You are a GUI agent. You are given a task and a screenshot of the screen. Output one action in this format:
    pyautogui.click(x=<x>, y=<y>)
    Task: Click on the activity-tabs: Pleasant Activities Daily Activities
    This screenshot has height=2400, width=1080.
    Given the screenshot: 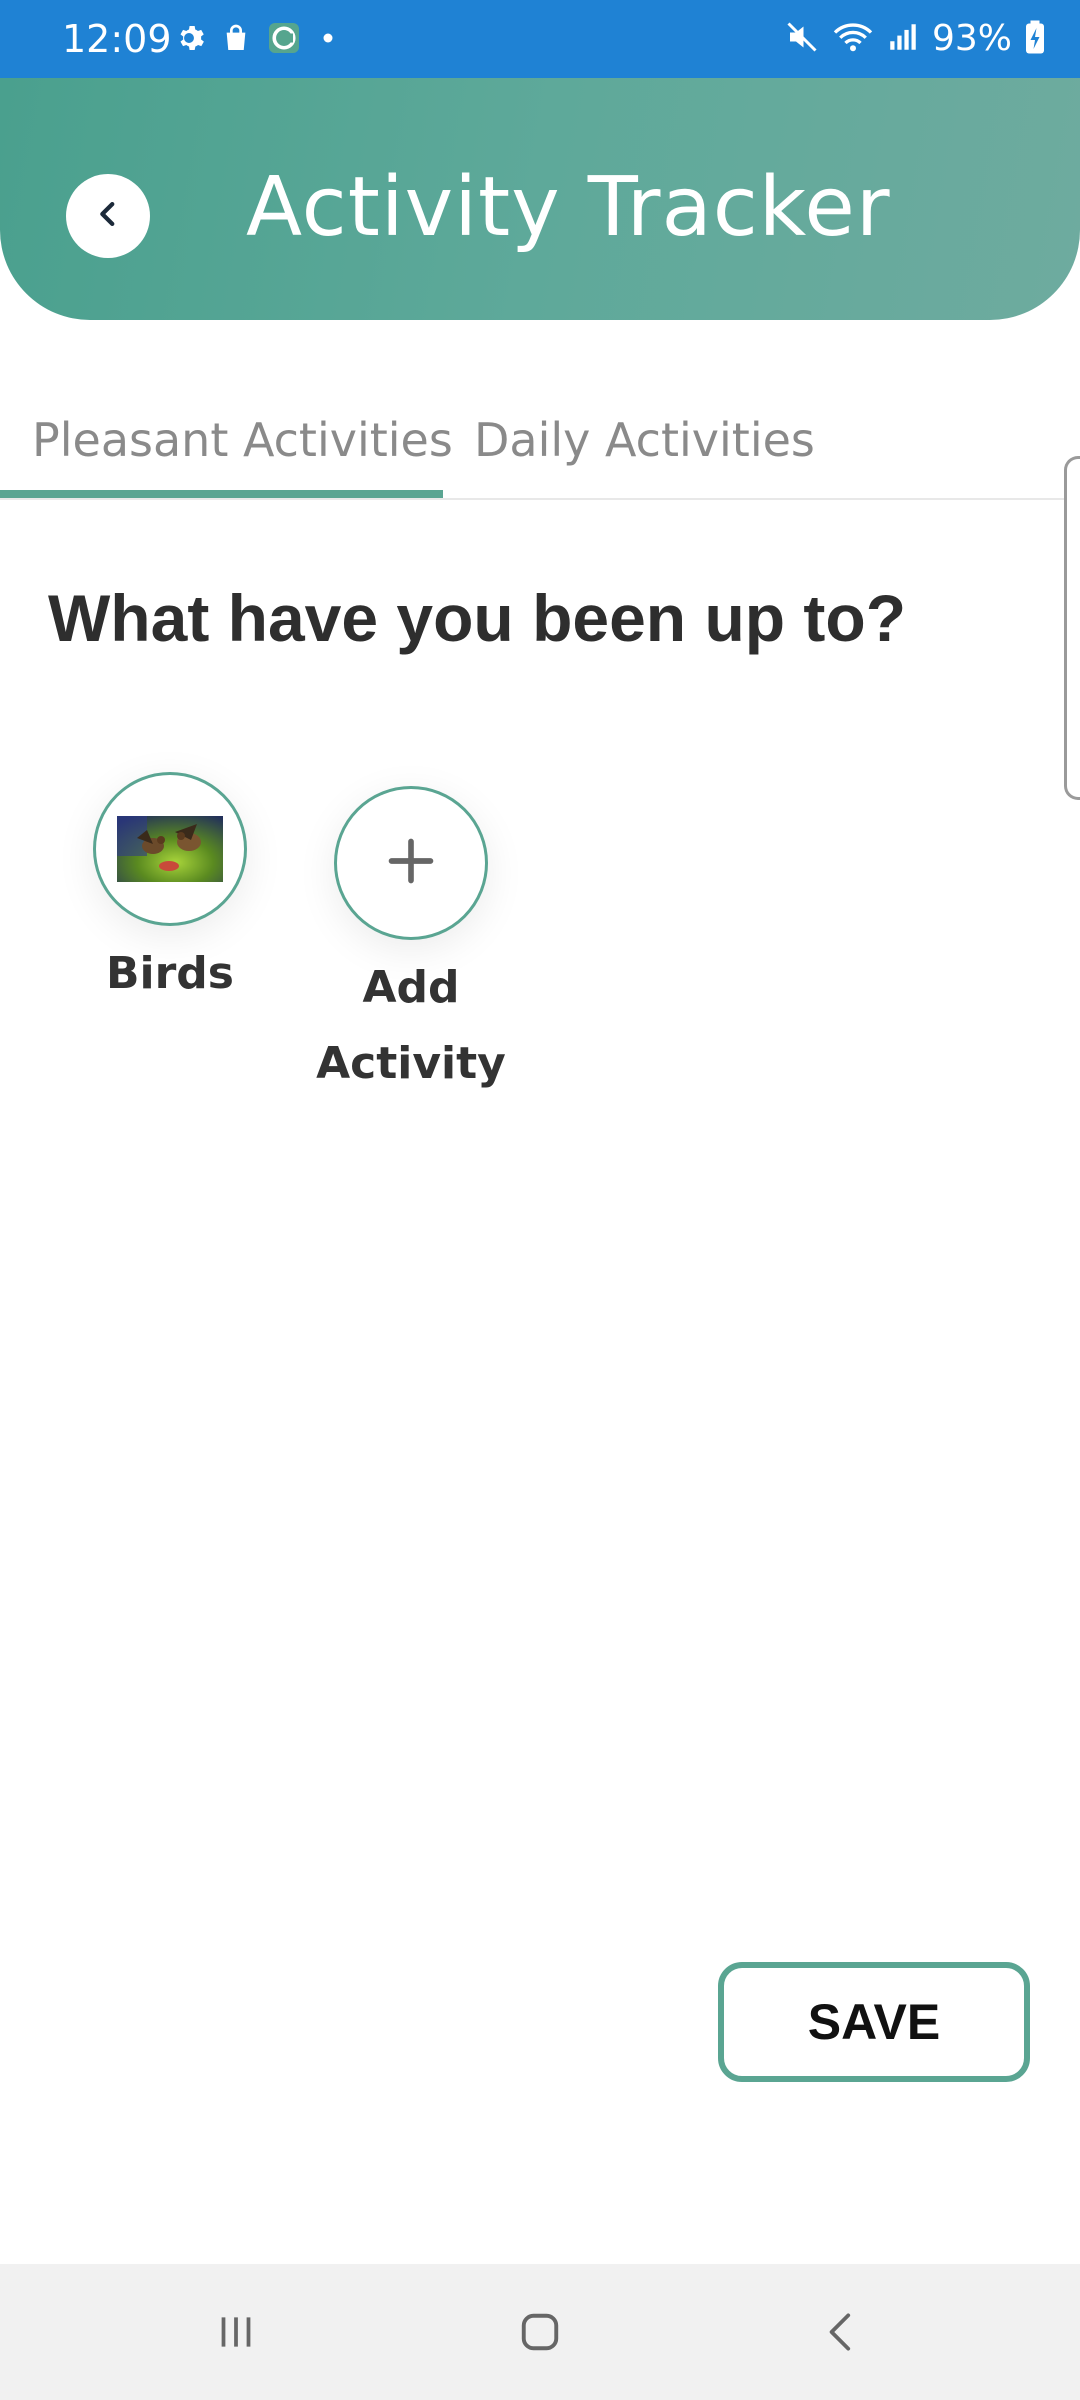 What is the action you would take?
    pyautogui.click(x=540, y=450)
    